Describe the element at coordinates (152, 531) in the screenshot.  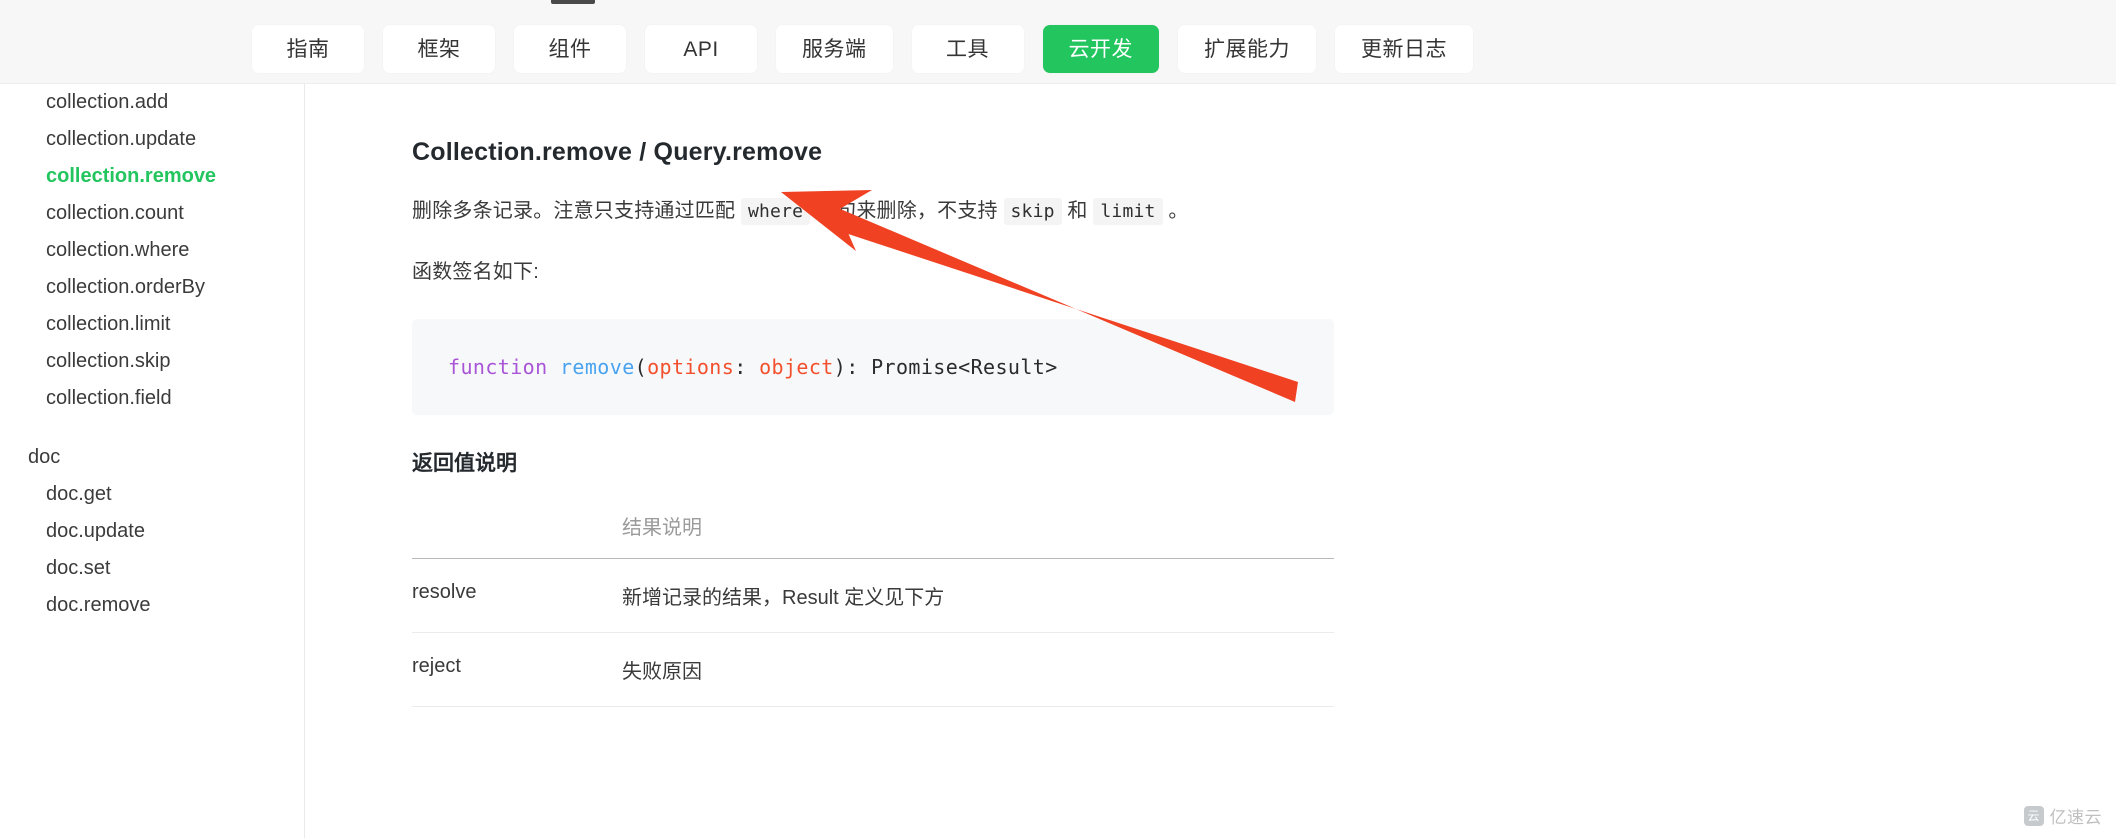
I see `sidebar-item-doc-update: doc.update` at that location.